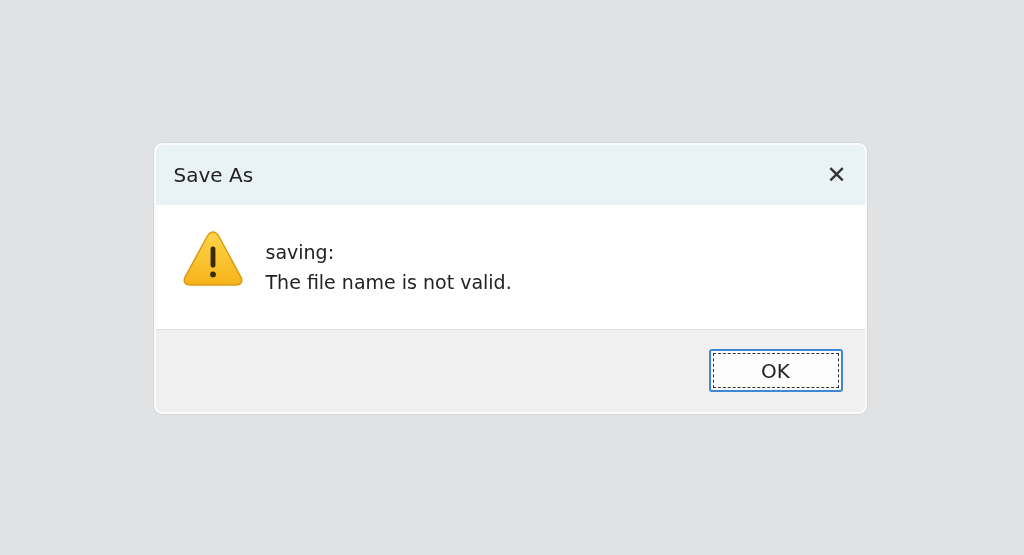 The image size is (1024, 555). Describe the element at coordinates (300, 252) in the screenshot. I see `message-text: saving:` at that location.